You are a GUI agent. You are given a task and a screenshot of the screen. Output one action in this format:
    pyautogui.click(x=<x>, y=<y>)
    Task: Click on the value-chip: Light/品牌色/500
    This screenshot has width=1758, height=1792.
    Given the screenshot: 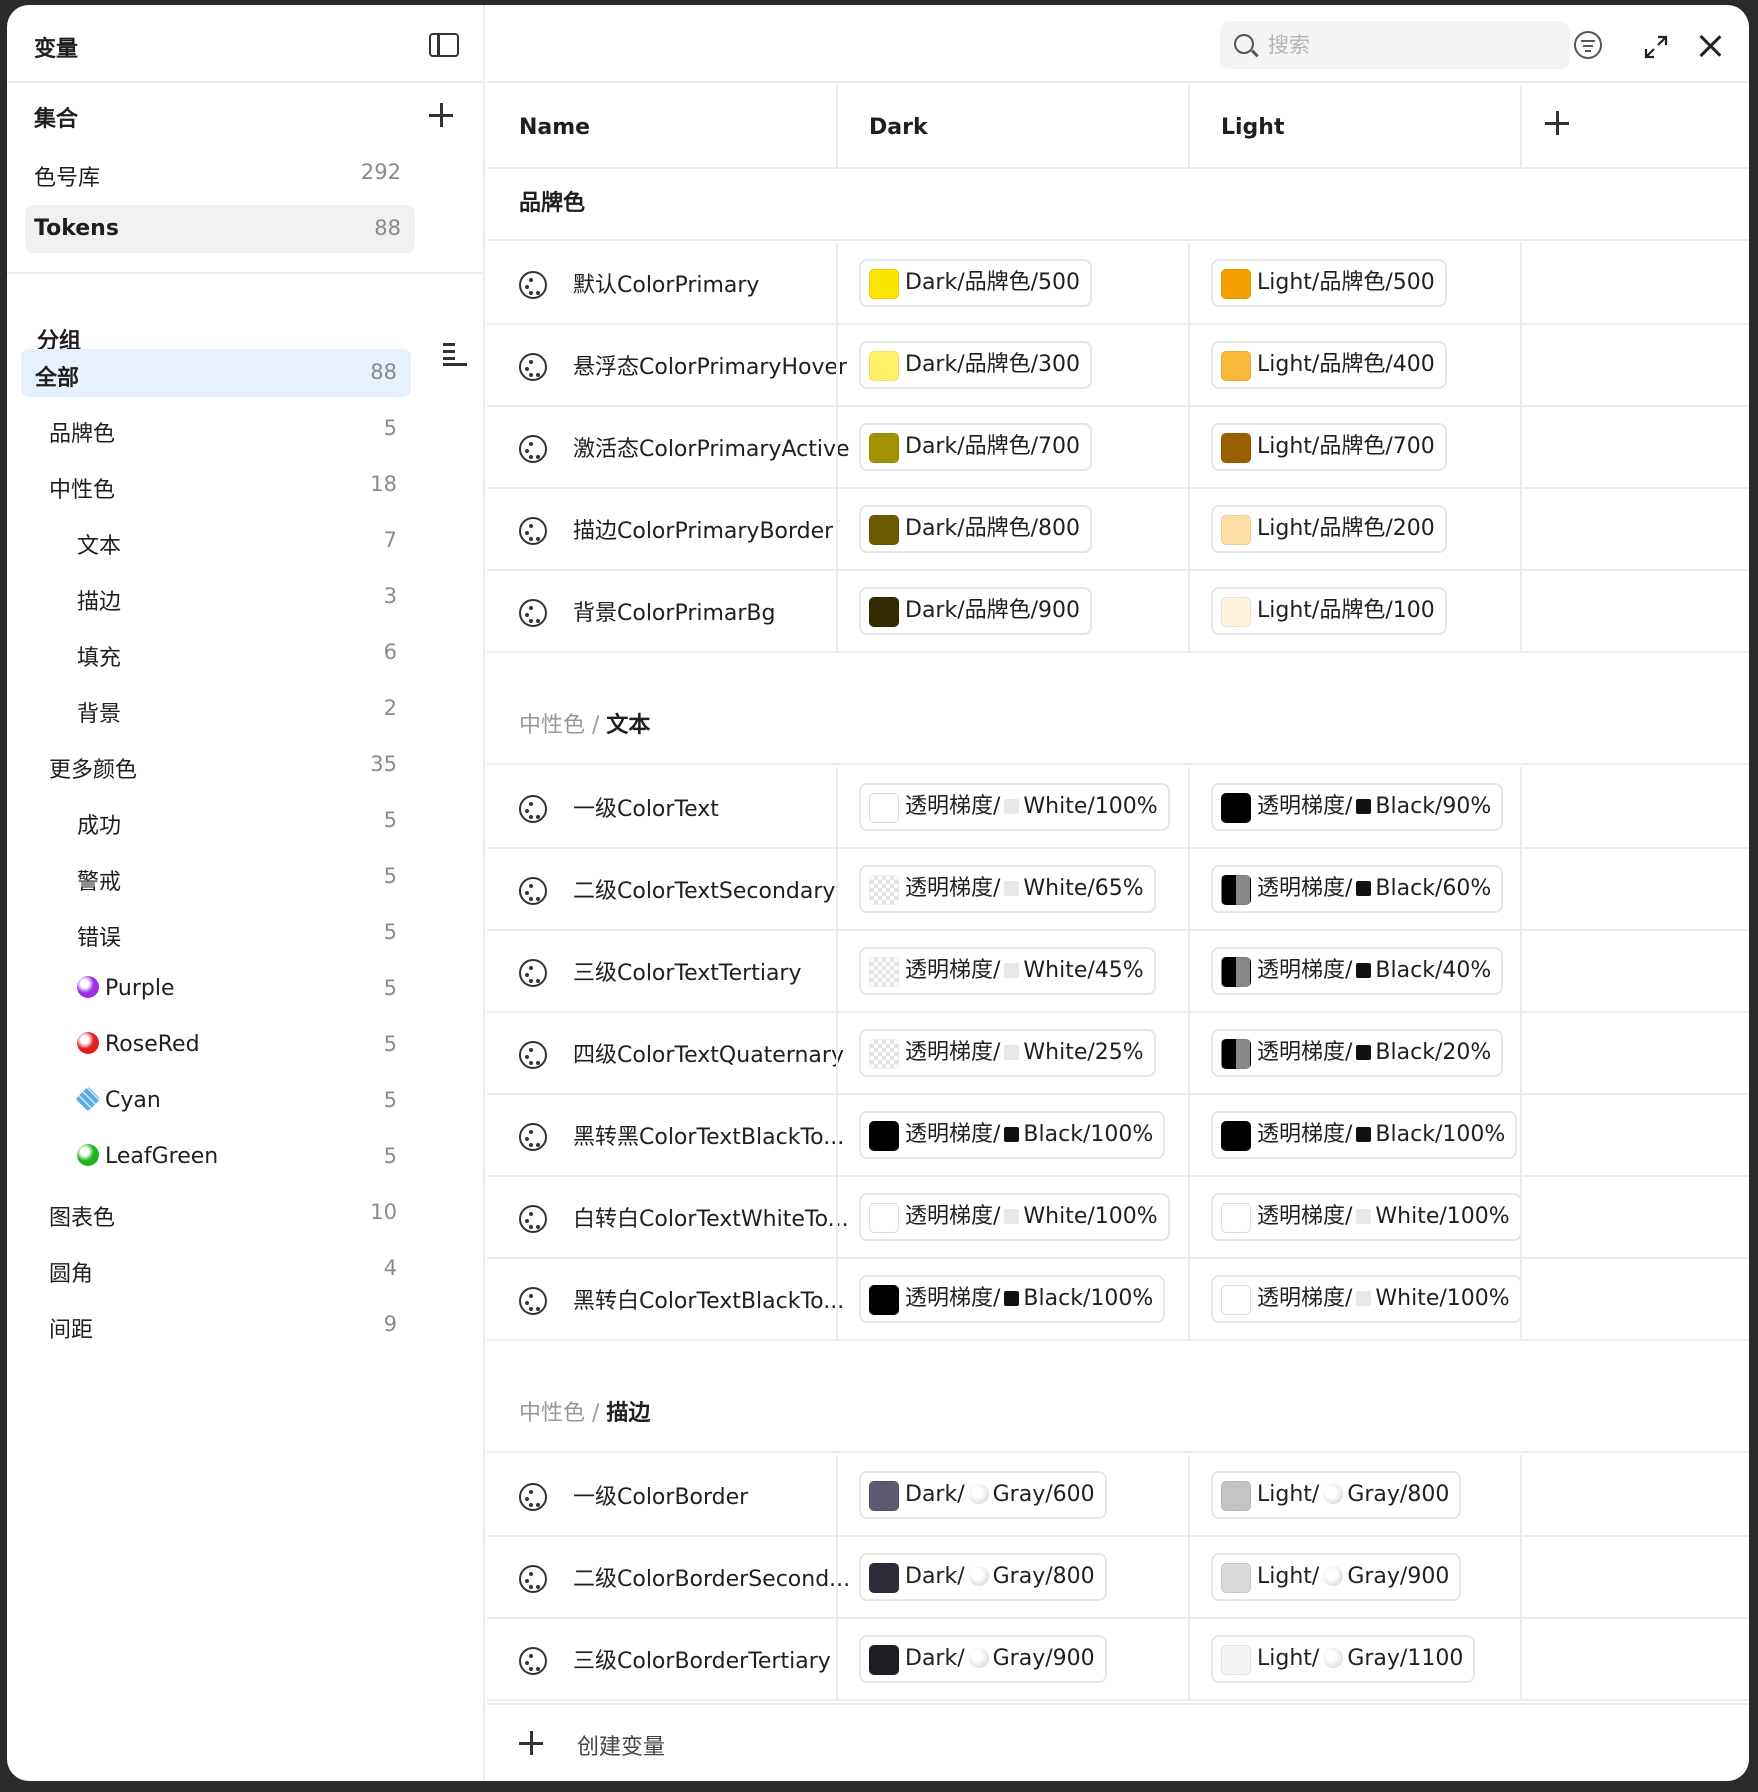 What is the action you would take?
    pyautogui.click(x=1329, y=283)
    